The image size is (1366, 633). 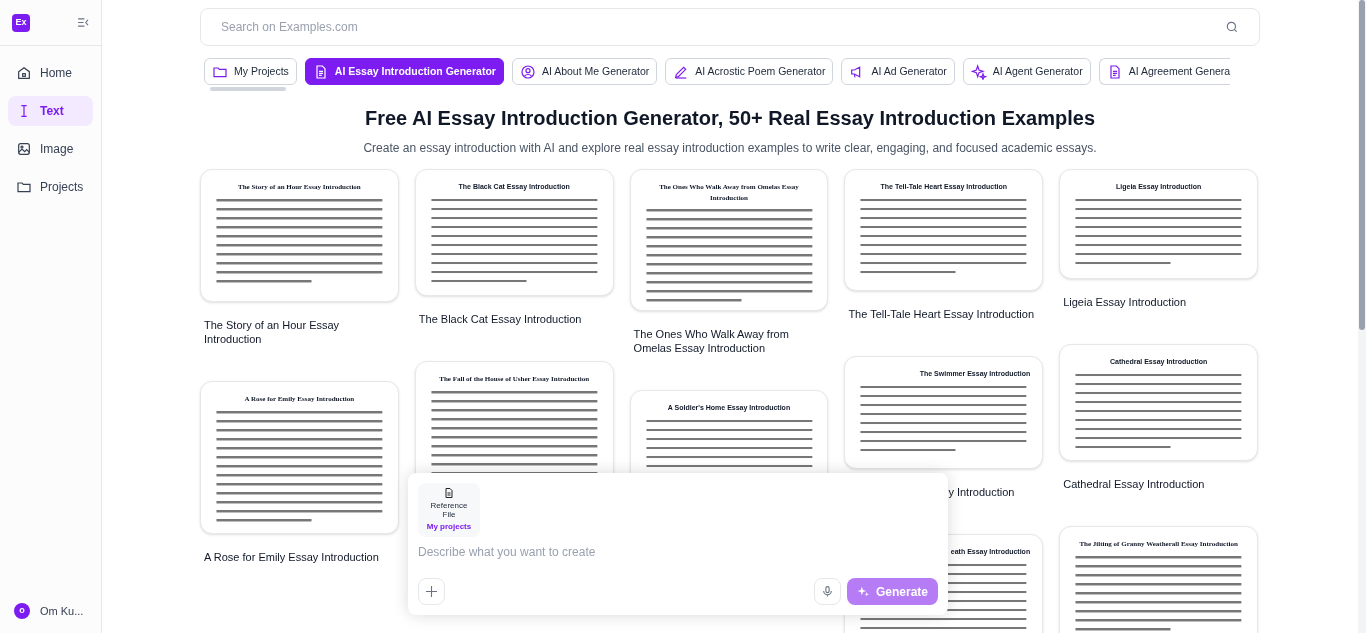 What do you see at coordinates (730, 118) in the screenshot?
I see `page-title: Free AI Essay Introduction Generator, 50+ Real Essay Introduction Examples` at bounding box center [730, 118].